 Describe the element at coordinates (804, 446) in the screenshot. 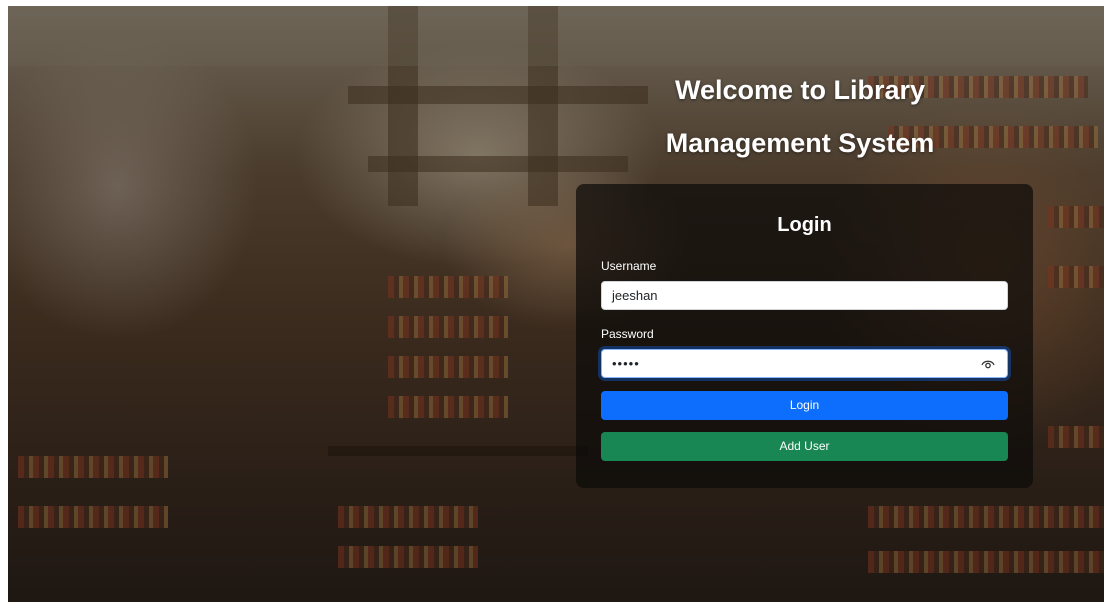

I see `add-user-button: Add User` at that location.